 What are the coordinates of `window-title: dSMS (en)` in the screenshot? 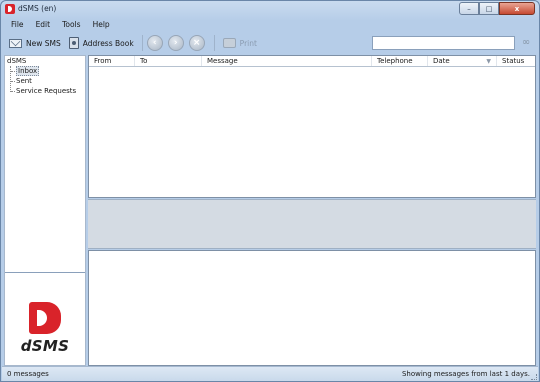 It's located at (37, 8).